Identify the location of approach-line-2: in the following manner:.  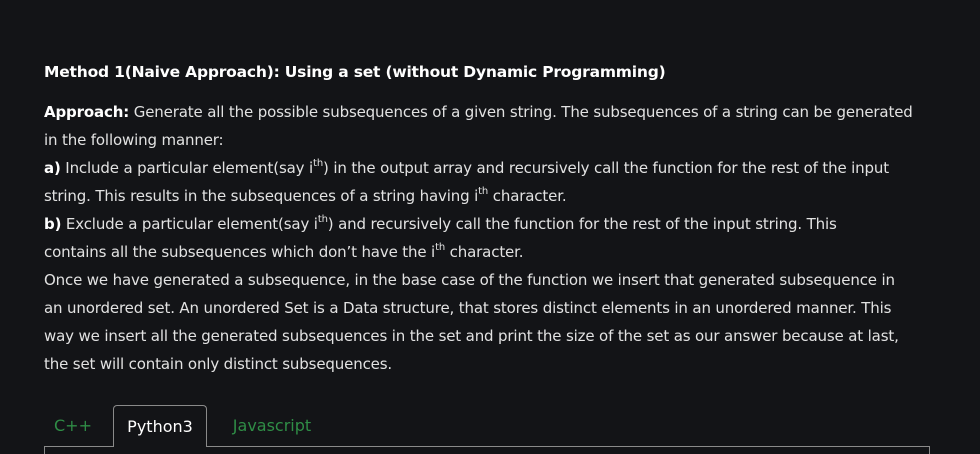
(134, 140).